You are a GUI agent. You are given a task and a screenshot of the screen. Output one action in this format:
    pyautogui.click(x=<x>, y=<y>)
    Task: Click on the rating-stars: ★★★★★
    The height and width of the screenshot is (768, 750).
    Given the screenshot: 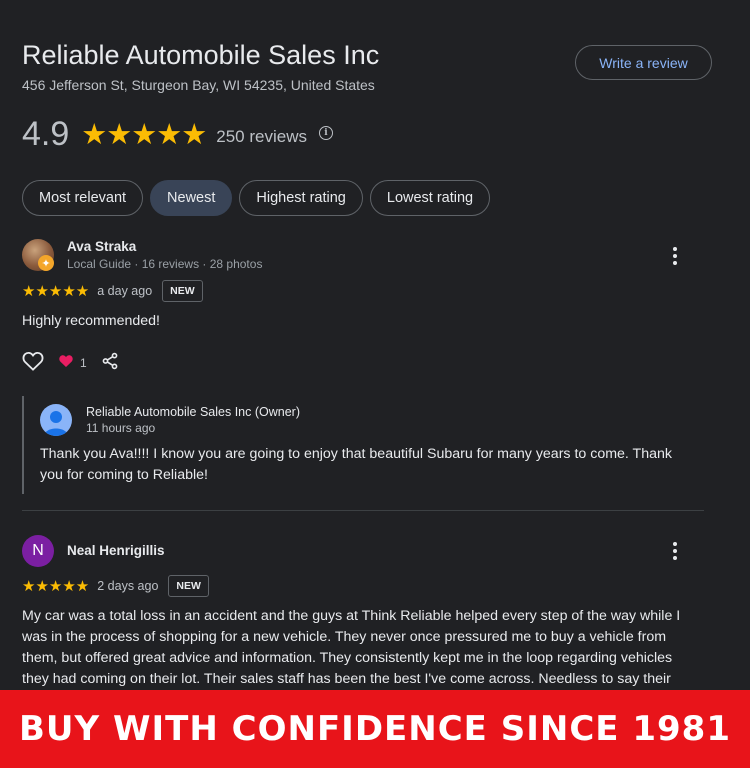 What is the action you would take?
    pyautogui.click(x=144, y=134)
    